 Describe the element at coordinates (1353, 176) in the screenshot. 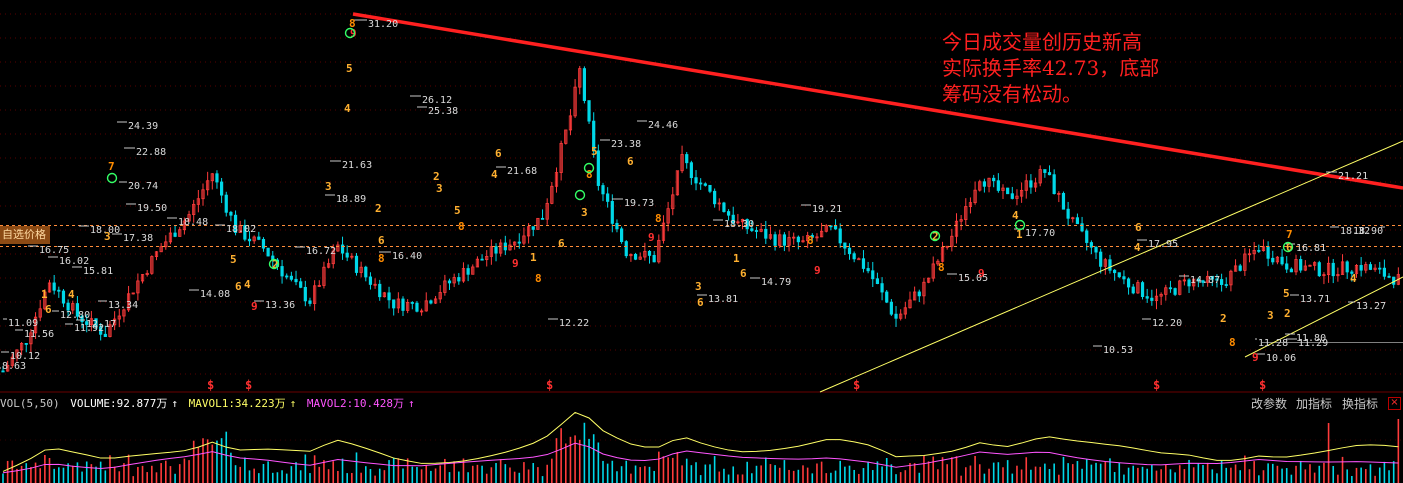

I see `price-label-21.21: 21.21` at that location.